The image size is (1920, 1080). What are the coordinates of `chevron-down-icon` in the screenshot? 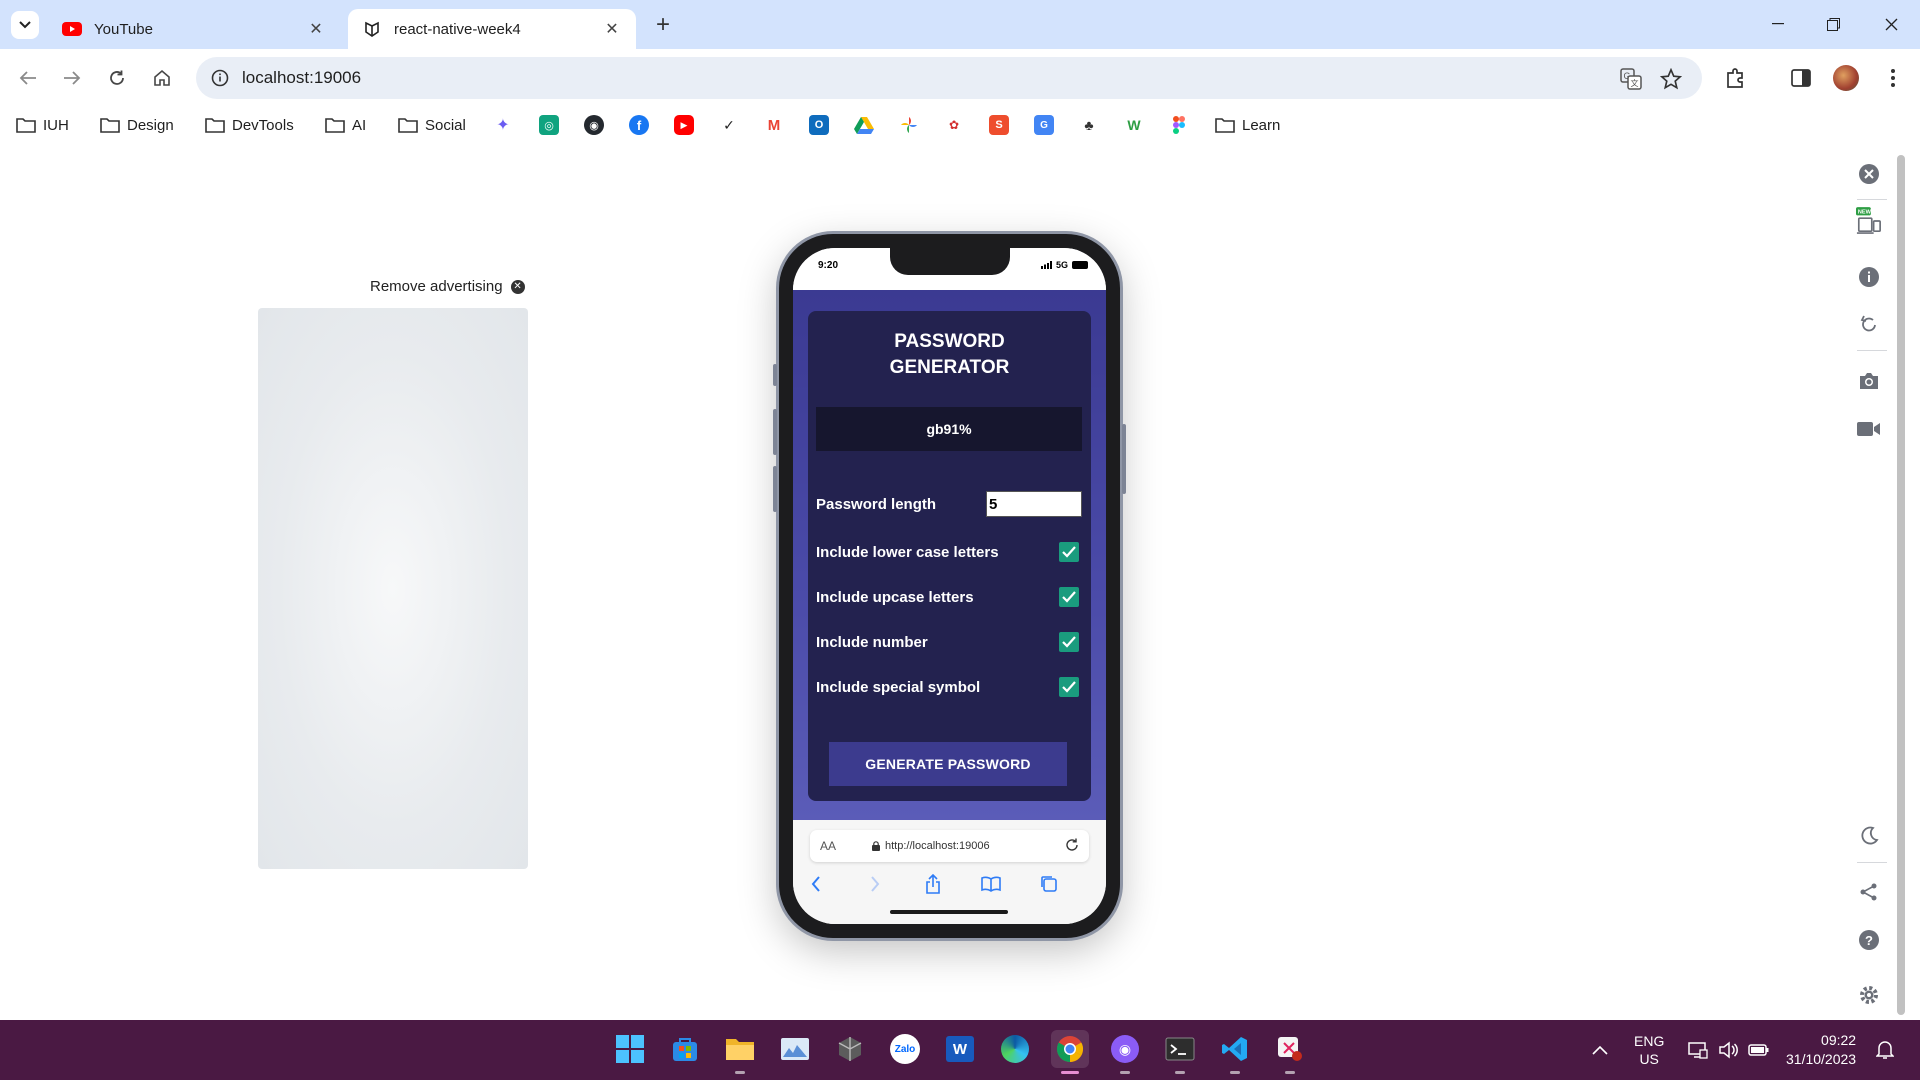 It's located at (25, 25).